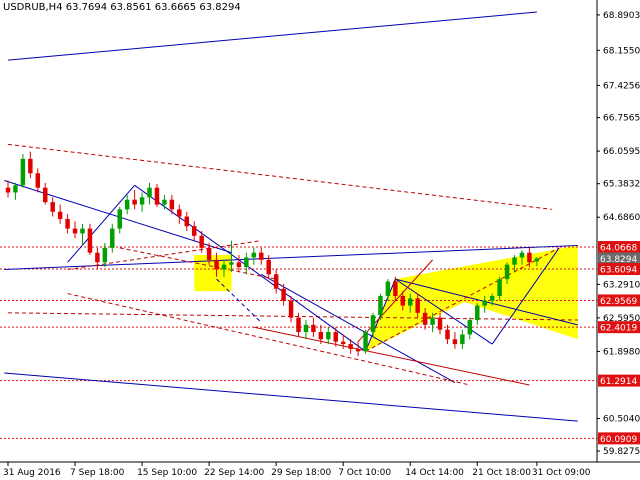  I want to click on x-tick-label-3: 22 Sep 14:00, so click(234, 473).